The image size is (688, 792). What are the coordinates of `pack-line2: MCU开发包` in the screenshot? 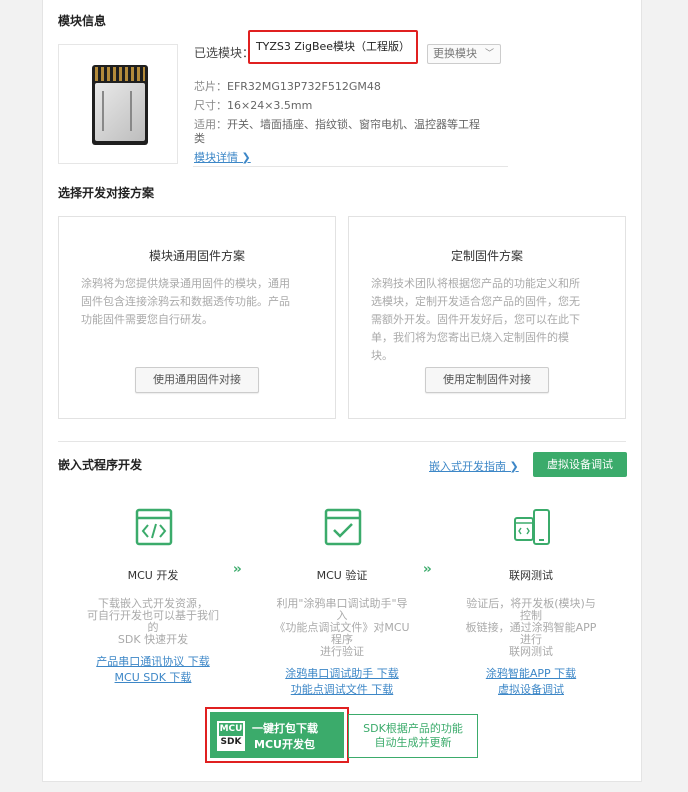 It's located at (284, 744).